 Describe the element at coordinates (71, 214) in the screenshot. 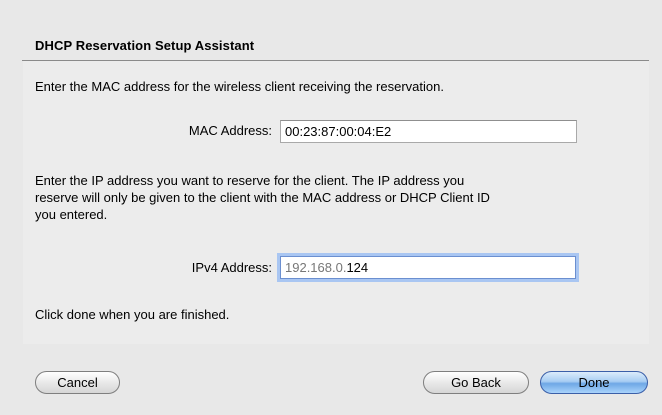

I see `ip-instruction-line-3: you entered.` at that location.